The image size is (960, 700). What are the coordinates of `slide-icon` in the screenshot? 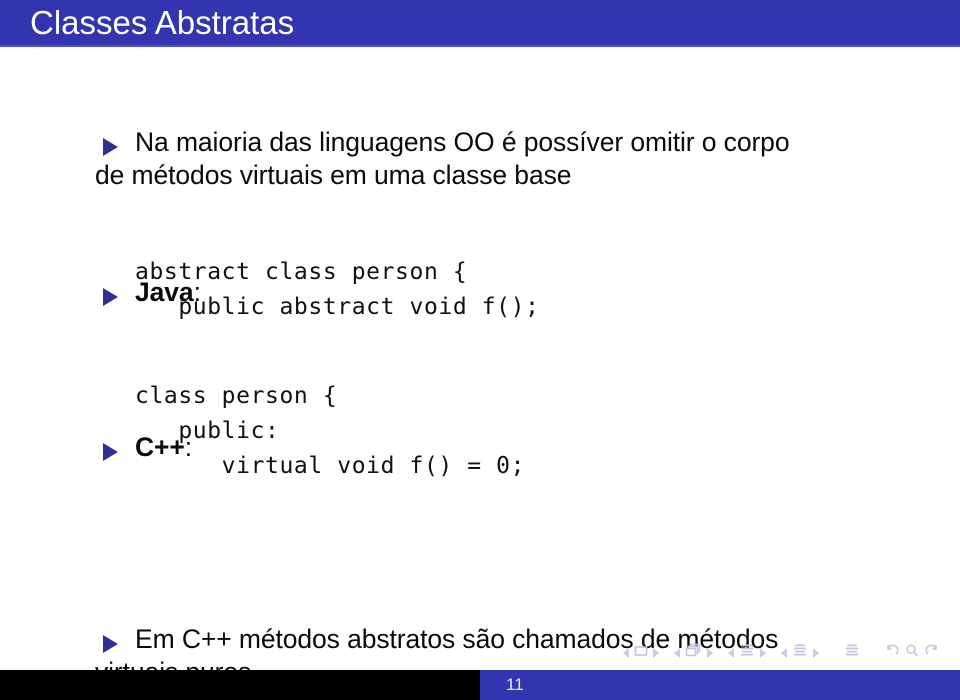 It's located at (641, 653).